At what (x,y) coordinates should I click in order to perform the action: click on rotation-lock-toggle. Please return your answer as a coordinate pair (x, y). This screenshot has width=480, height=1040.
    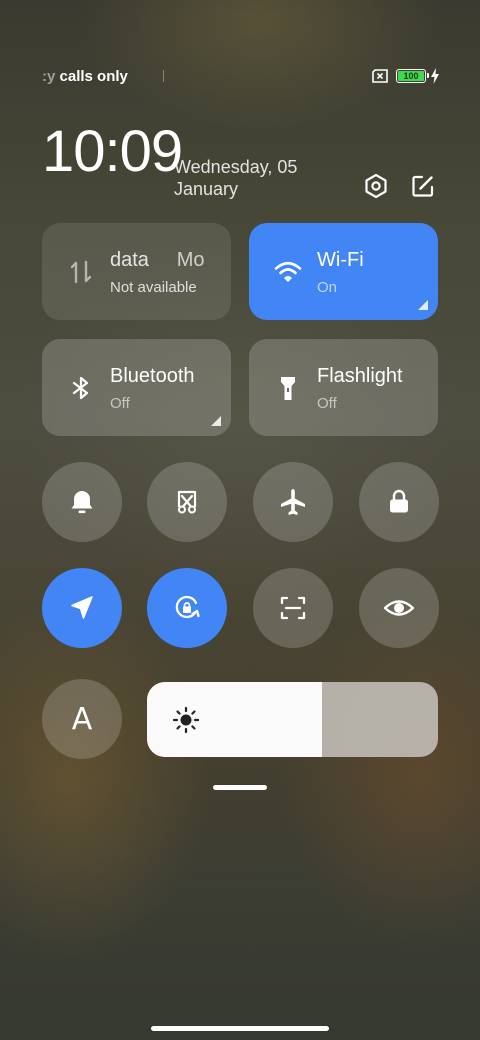
    Looking at the image, I should click on (187, 608).